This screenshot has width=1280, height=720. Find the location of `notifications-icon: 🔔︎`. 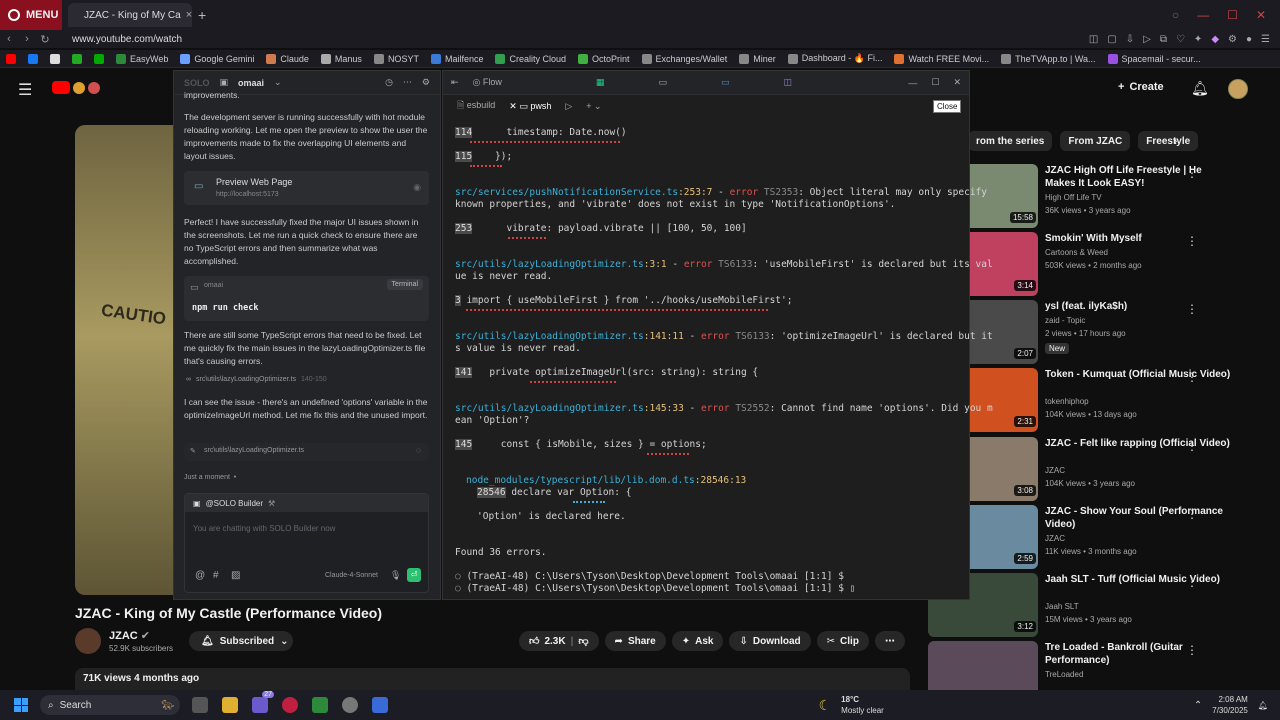

notifications-icon: 🔔︎ is located at coordinates (1263, 705).